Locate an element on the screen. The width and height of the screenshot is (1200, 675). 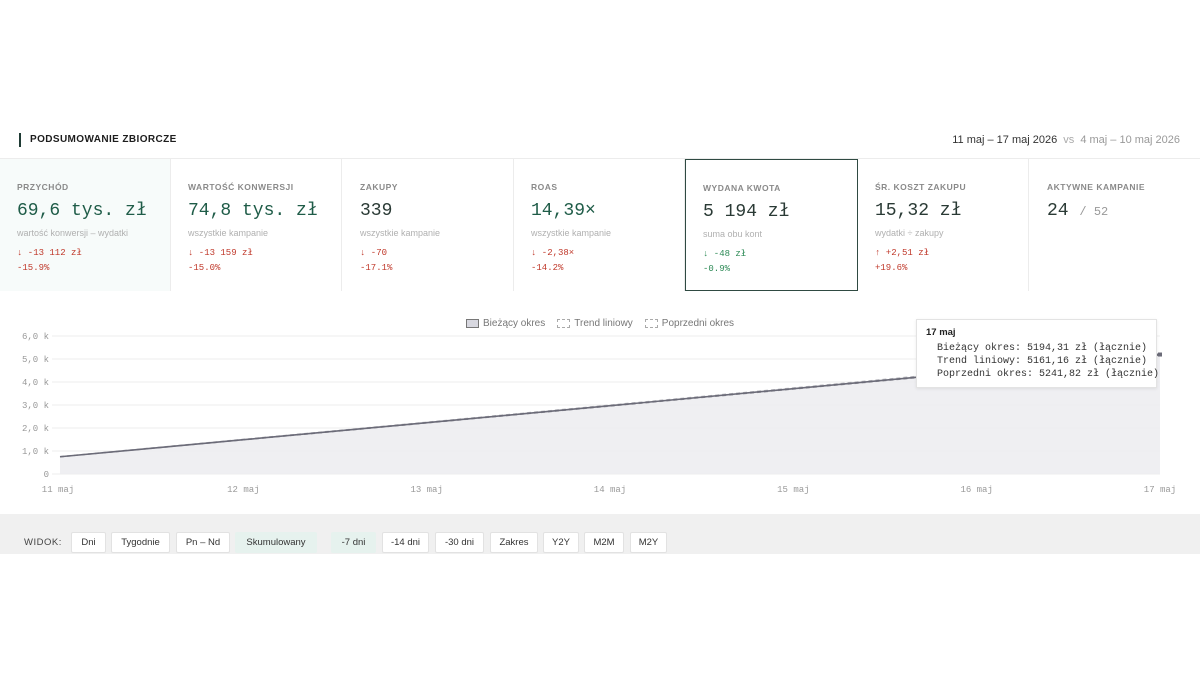
kpi-label: PRZYCHÓD is located at coordinates (43, 187).